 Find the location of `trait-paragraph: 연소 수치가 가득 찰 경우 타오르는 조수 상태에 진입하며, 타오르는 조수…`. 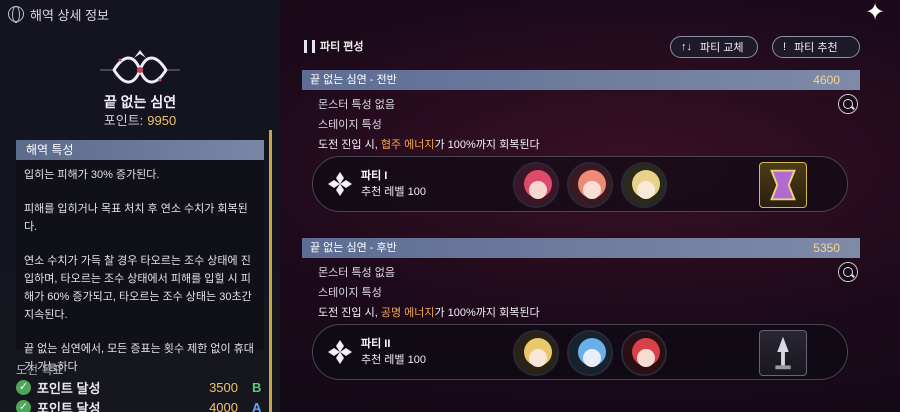

trait-paragraph: 연소 수치가 가득 찰 경우 타오르는 조수 상태에 진입하며, 타오르는 조수… is located at coordinates (138, 288).